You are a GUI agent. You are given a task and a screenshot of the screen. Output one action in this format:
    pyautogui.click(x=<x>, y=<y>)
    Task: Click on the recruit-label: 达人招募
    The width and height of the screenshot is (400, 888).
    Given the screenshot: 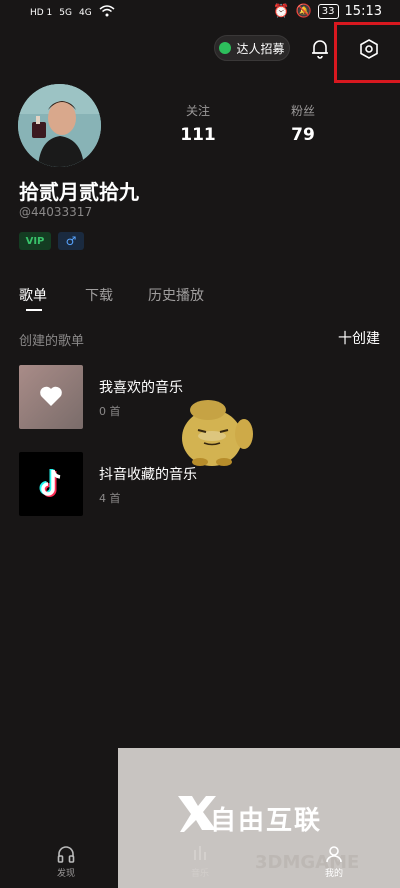 What is the action you would take?
    pyautogui.click(x=260, y=48)
    